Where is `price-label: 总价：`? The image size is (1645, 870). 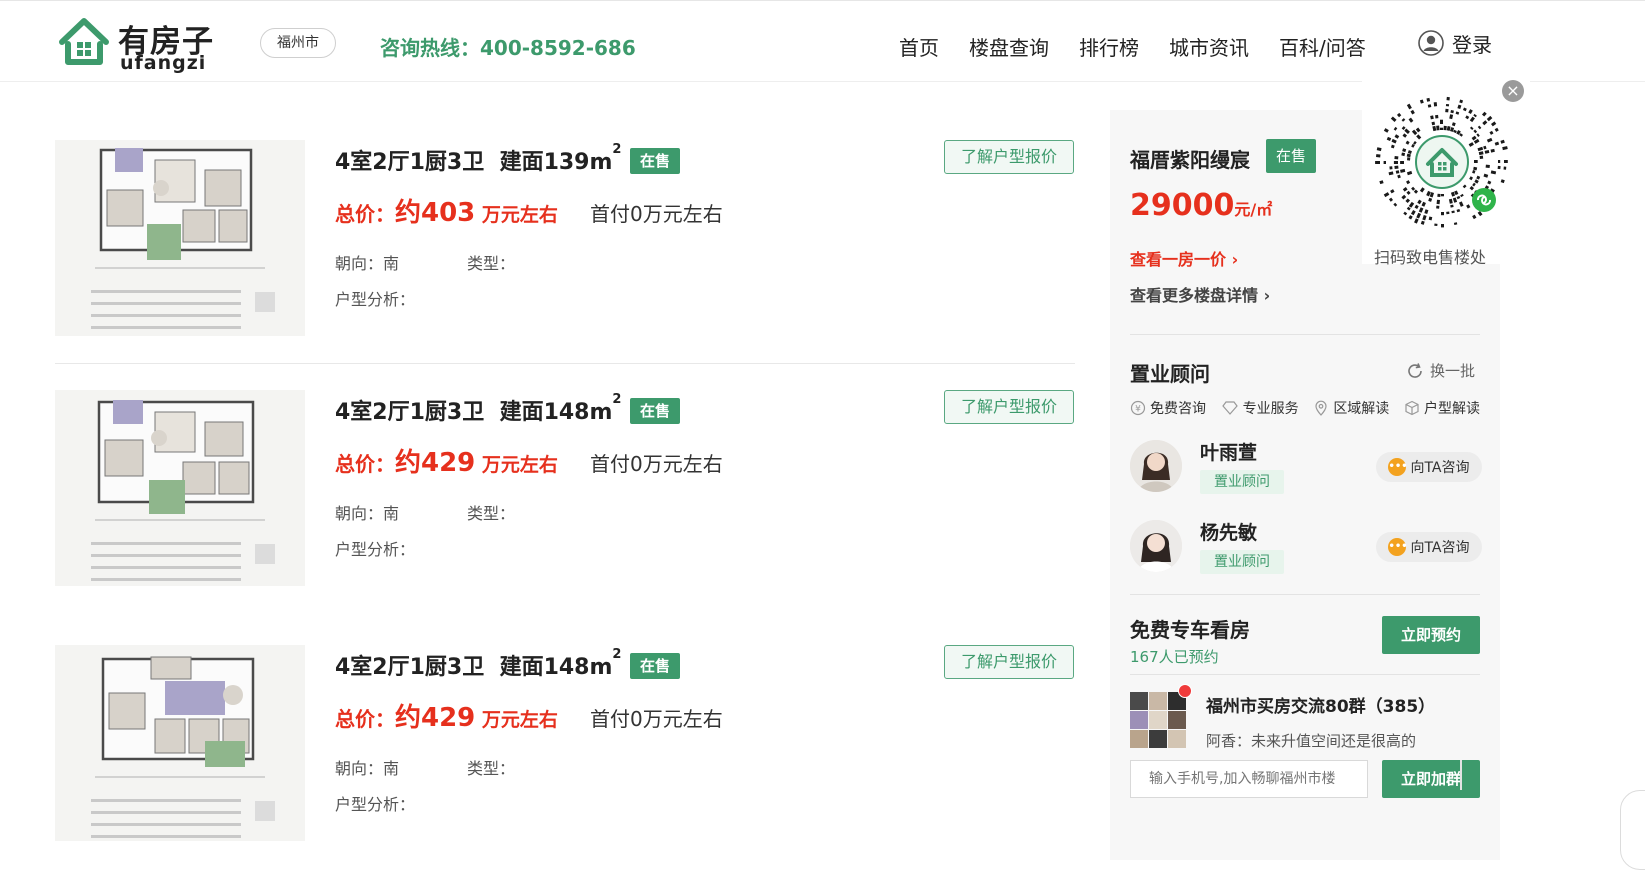
price-label: 总价： is located at coordinates (365, 464).